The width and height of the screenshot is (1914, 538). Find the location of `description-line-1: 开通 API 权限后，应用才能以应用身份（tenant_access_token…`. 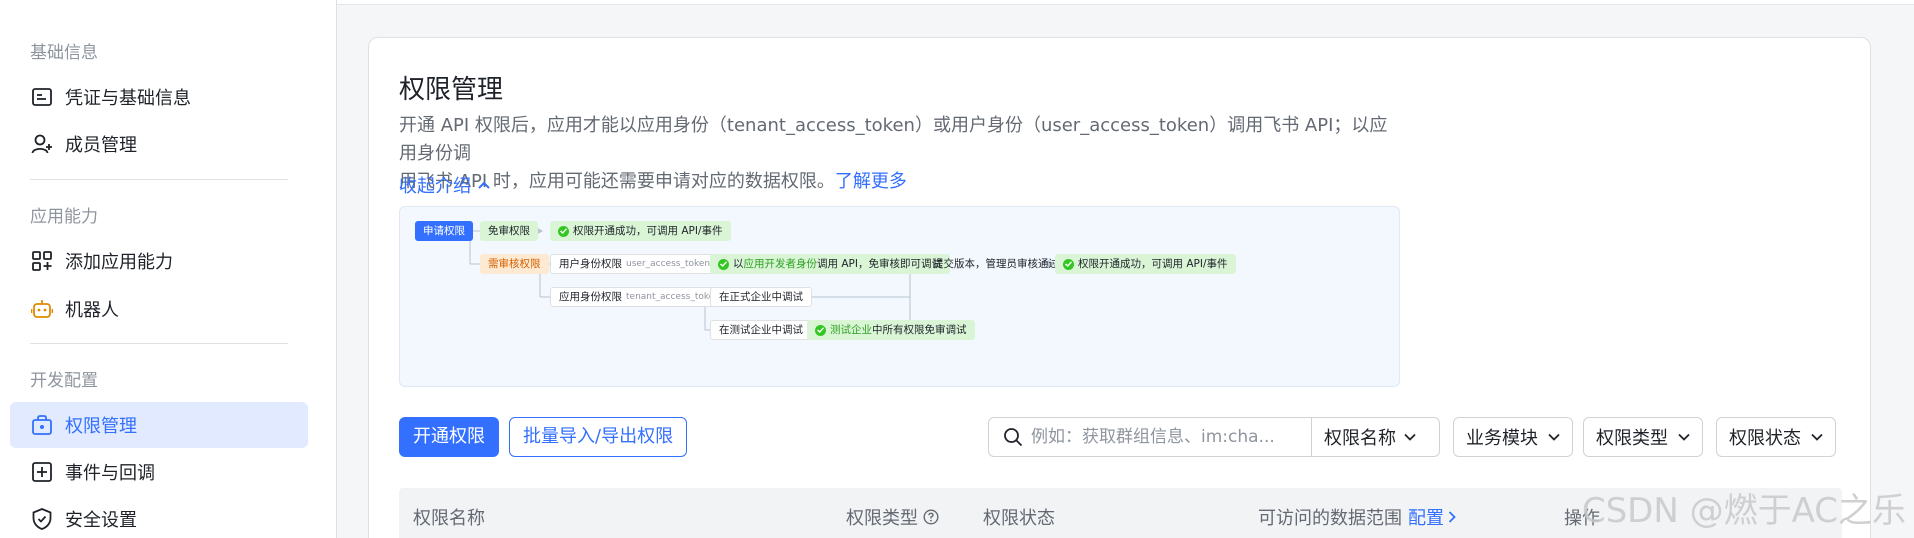

description-line-1: 开通 API 权限后，应用才能以应用身份（tenant_access_token… is located at coordinates (893, 139).